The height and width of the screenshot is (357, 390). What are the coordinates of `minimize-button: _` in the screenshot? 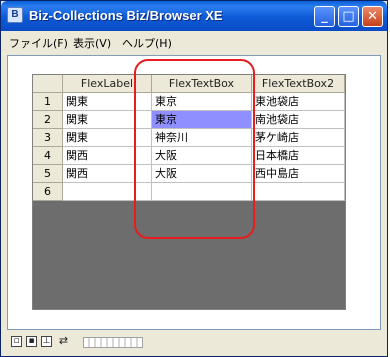 It's located at (324, 16).